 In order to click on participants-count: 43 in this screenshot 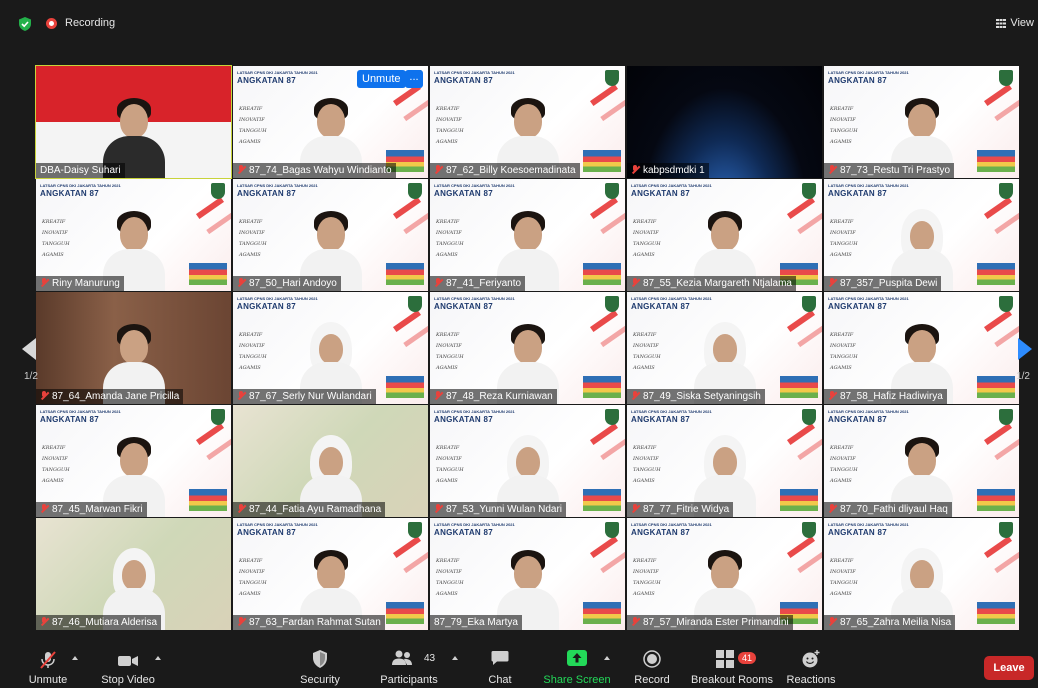, I will do `click(430, 658)`.